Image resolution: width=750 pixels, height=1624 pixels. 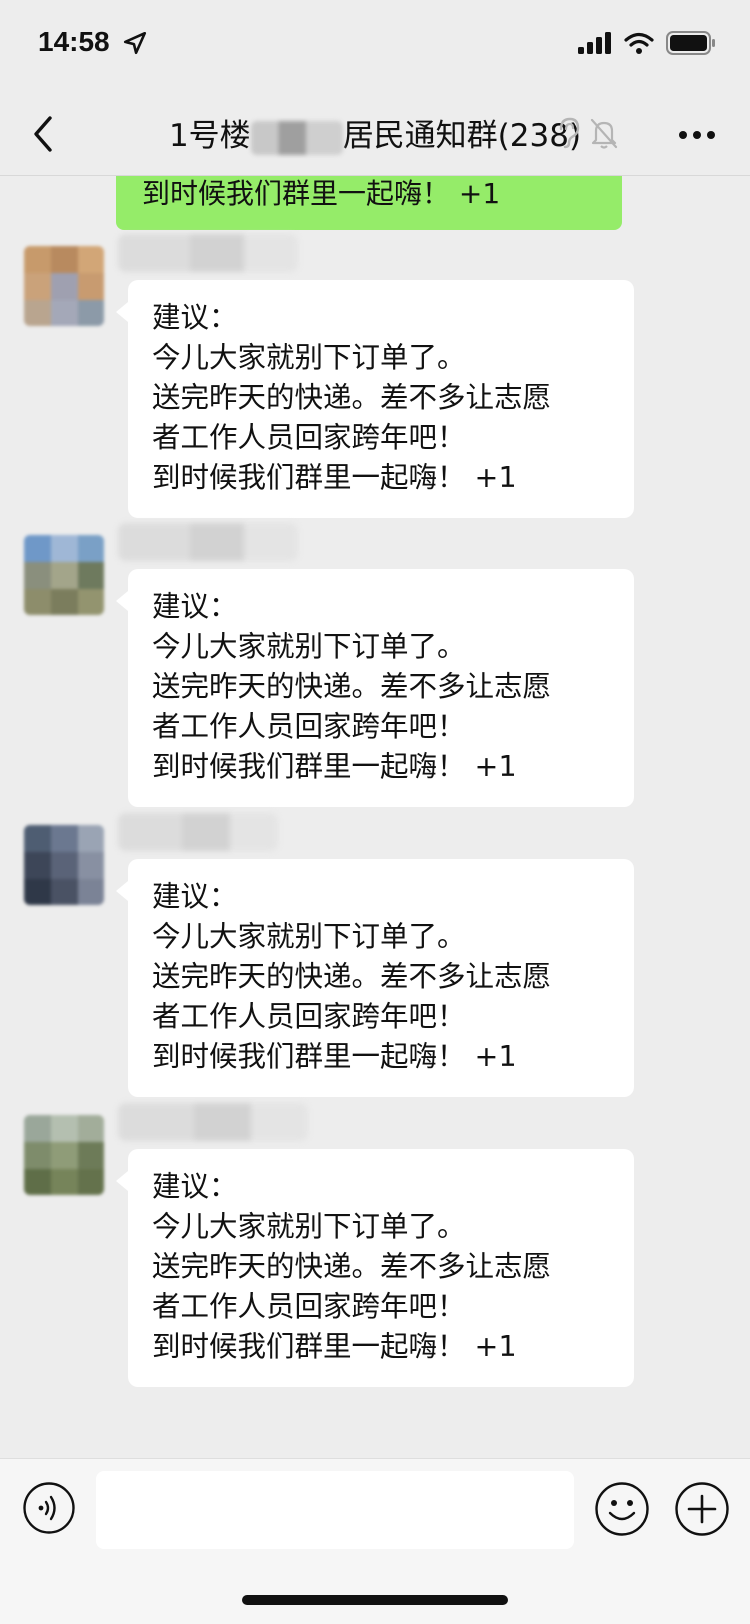 What do you see at coordinates (690, 43) in the screenshot?
I see `battery-icon` at bounding box center [690, 43].